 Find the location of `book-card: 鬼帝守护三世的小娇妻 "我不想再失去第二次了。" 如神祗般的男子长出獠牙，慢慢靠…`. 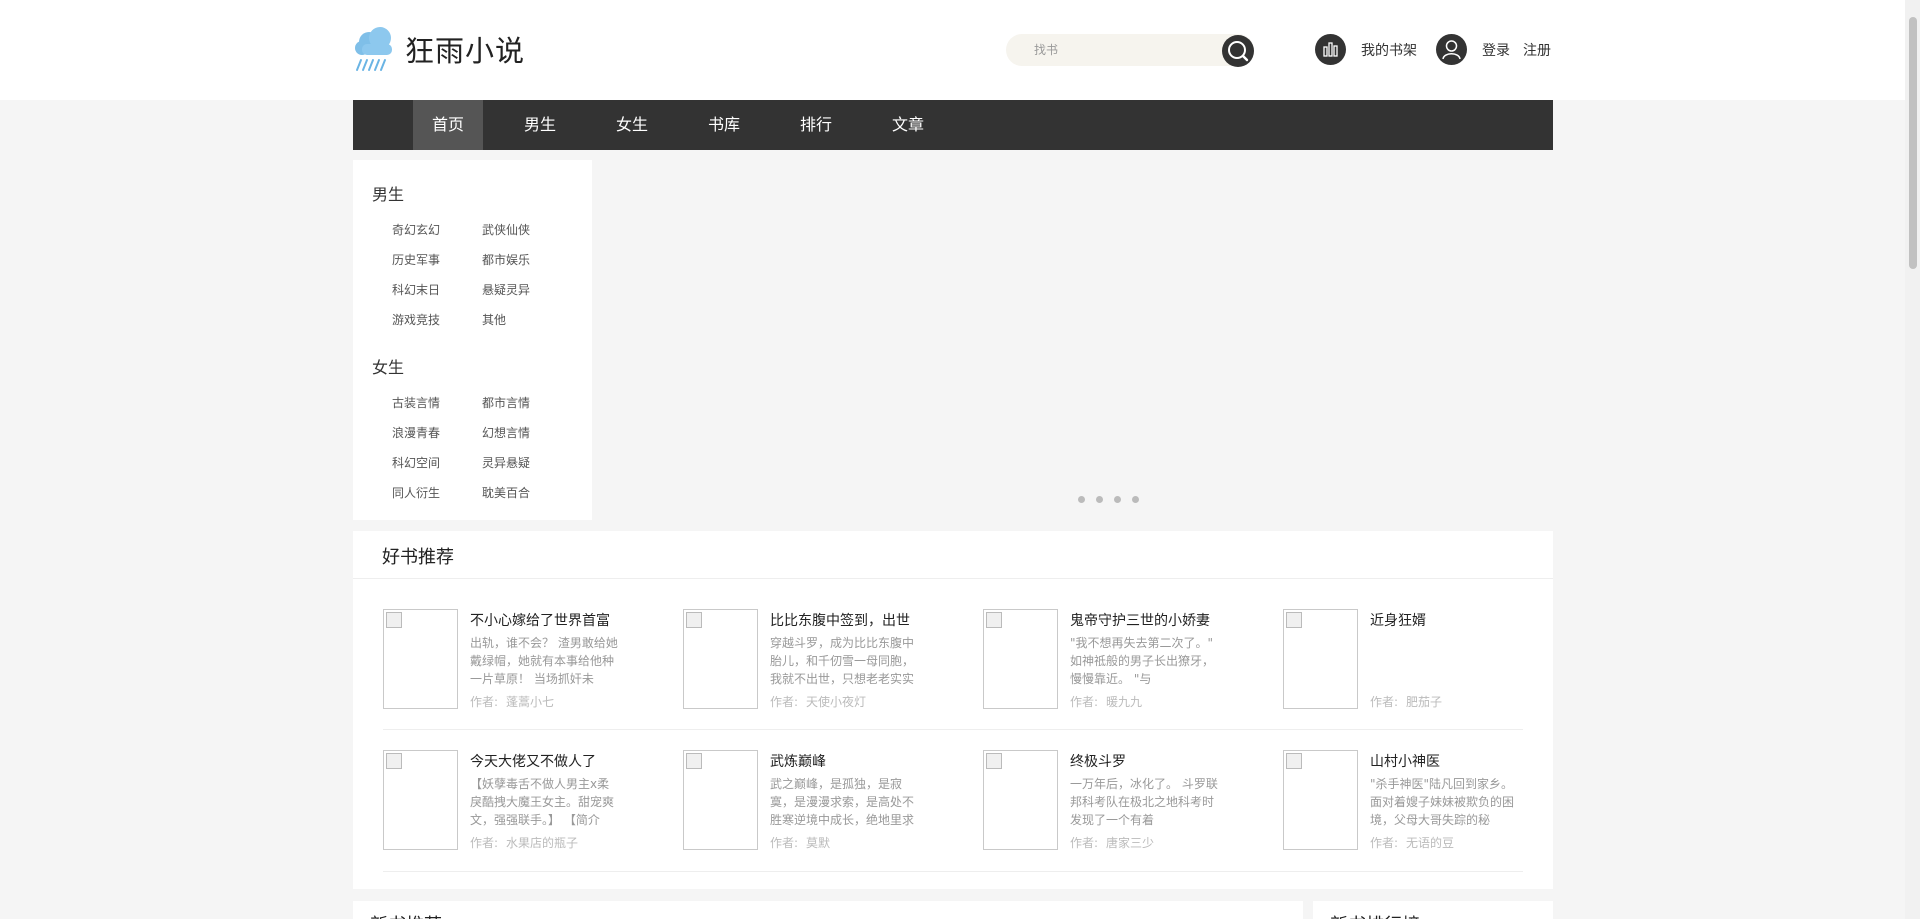

book-card: 鬼帝守护三世的小娇妻 "我不想再失去第二次了。" 如神祗般的男子长出獠牙，慢慢靠… is located at coordinates (1108, 660).